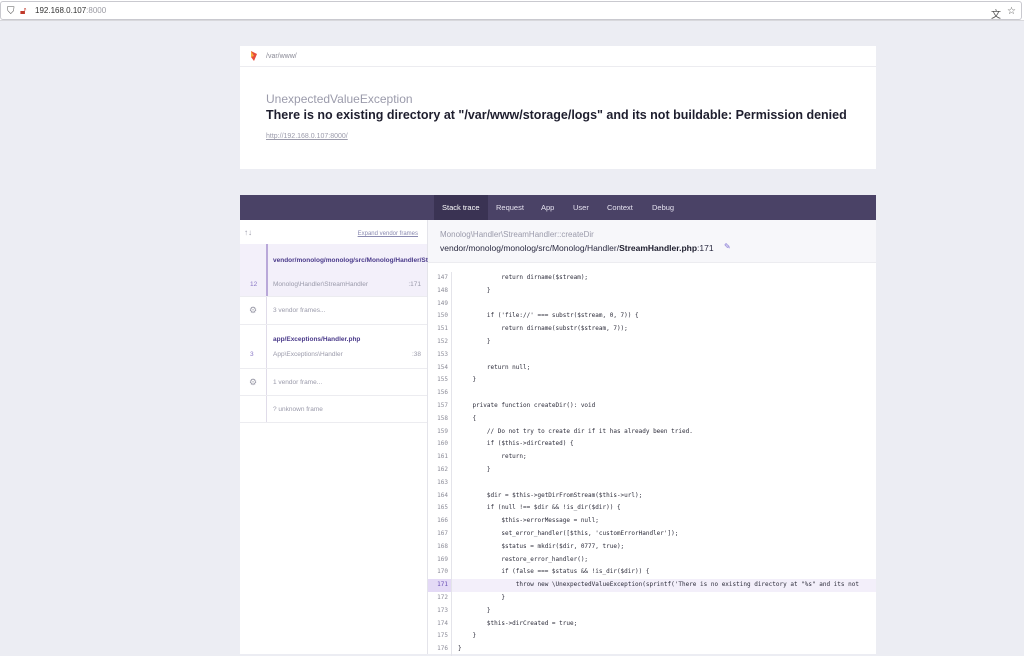 Image resolution: width=1024 pixels, height=656 pixels. Describe the element at coordinates (317, 339) in the screenshot. I see `frame-file: app/Exceptions/Handler.php` at that location.